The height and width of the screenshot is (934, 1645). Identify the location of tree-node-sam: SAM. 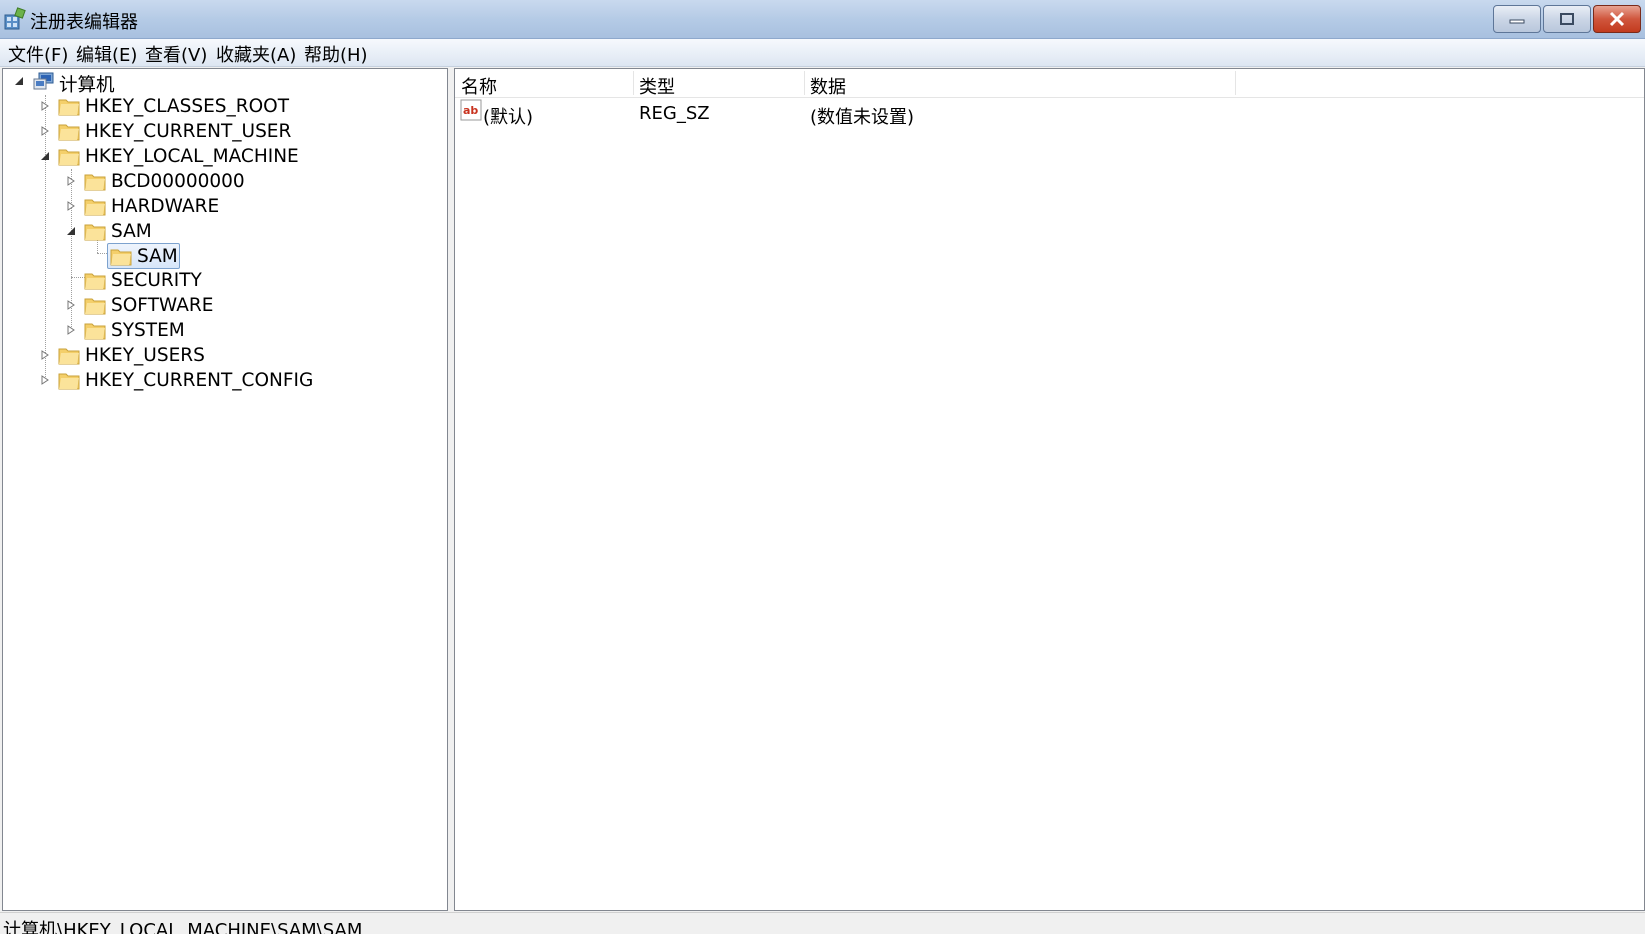
(223, 232).